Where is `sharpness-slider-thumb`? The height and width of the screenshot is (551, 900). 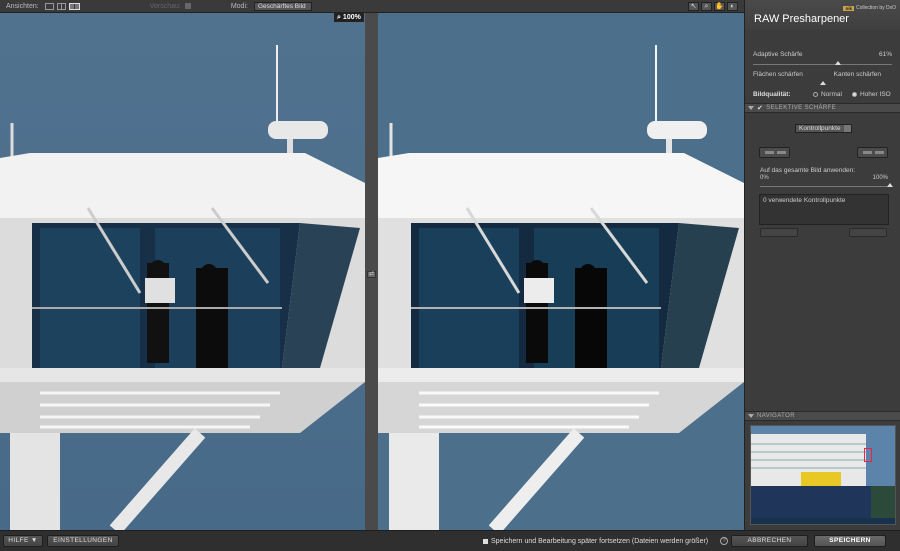
sharpness-slider-thumb is located at coordinates (837, 63).